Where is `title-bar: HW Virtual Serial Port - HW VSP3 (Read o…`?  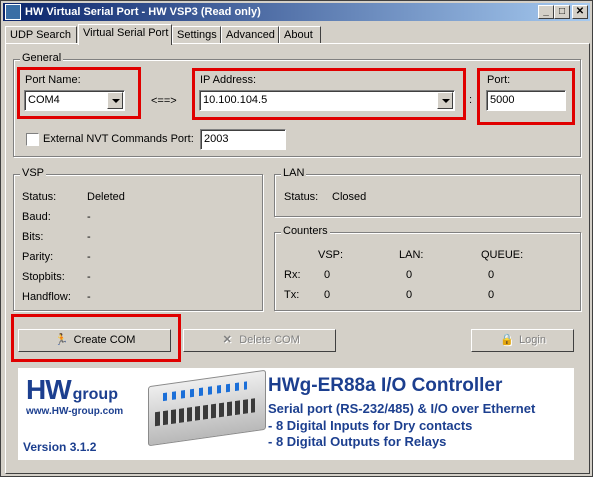
title-bar: HW Virtual Serial Port - HW VSP3 (Read o… is located at coordinates (296, 12).